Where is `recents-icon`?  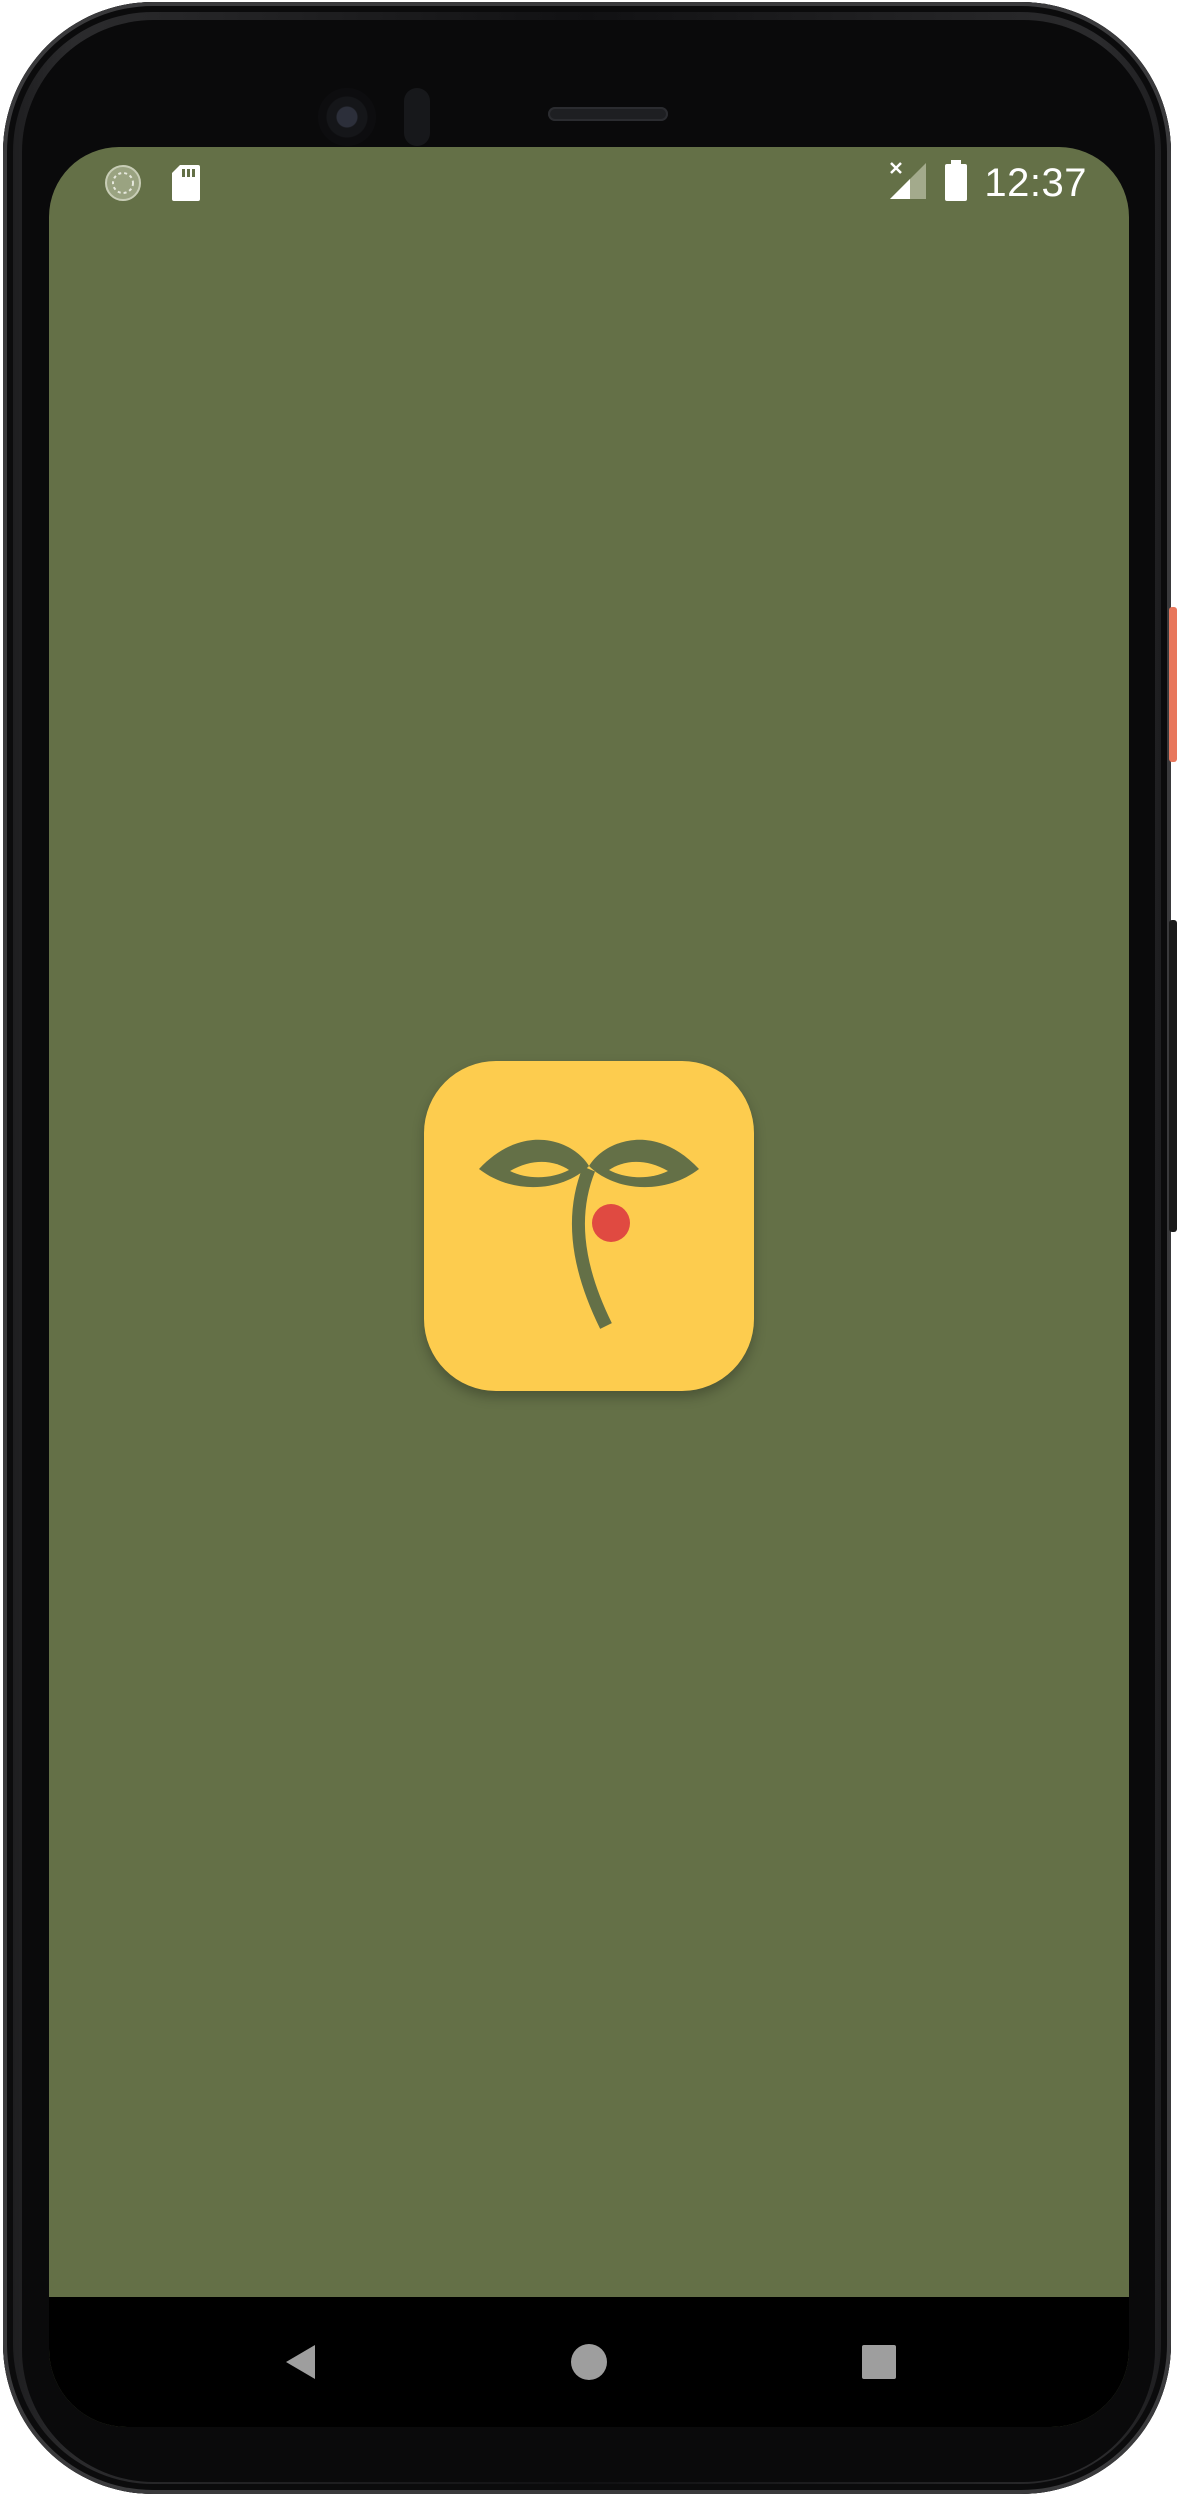 recents-icon is located at coordinates (879, 2362).